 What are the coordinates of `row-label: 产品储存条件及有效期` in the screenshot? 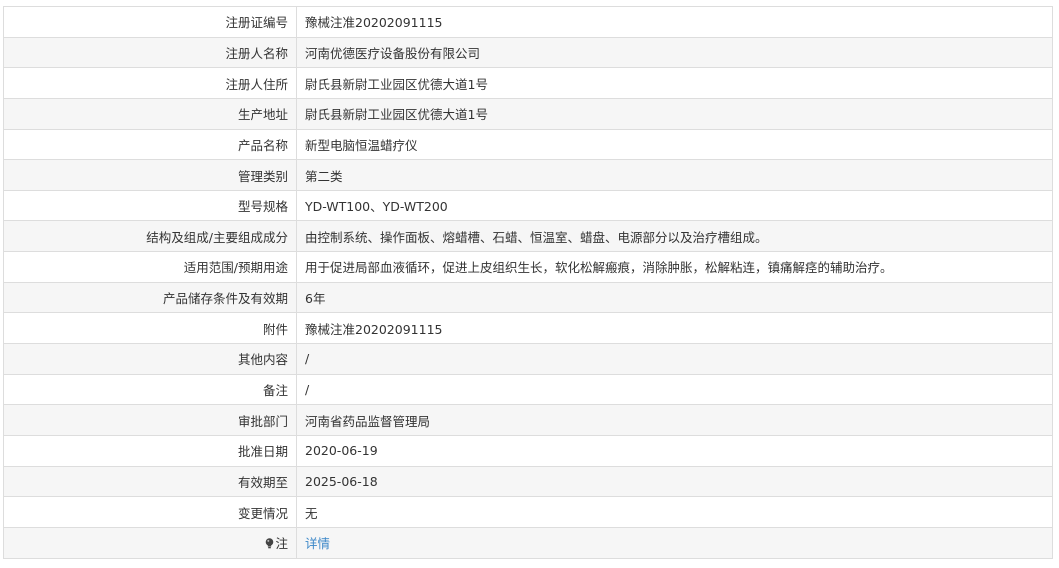 It's located at (150, 297).